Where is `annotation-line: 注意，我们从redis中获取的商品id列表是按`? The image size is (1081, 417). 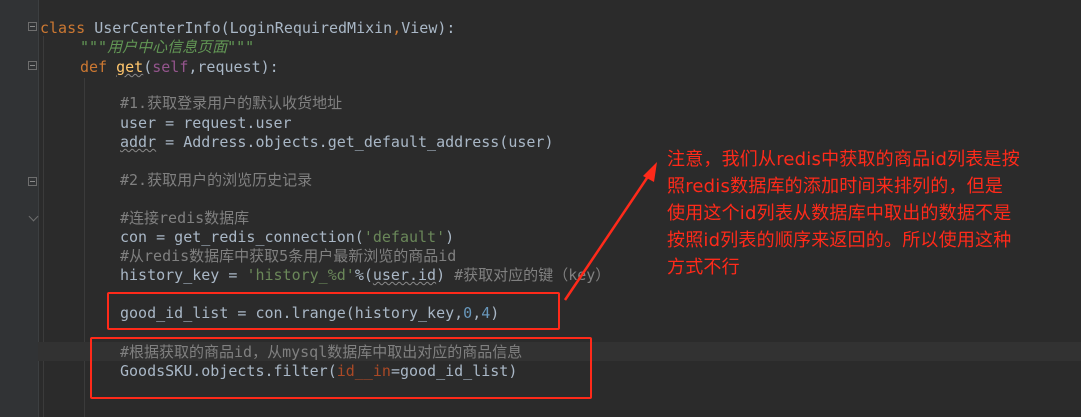 annotation-line: 注意，我们从redis中获取的商品id列表是按 is located at coordinates (843, 159).